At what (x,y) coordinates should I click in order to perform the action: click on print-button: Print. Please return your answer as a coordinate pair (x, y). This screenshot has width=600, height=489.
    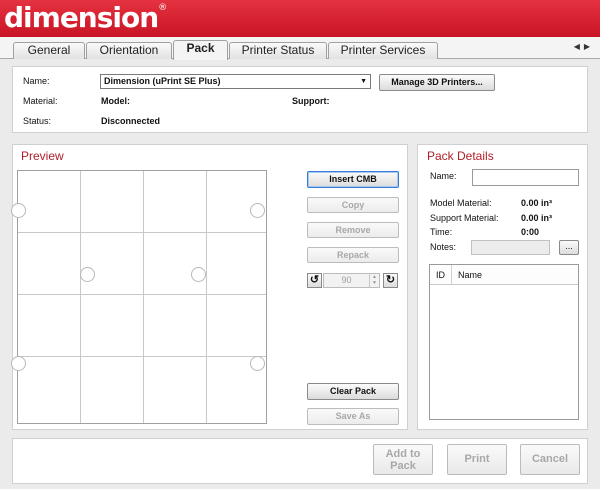
    Looking at the image, I should click on (477, 459).